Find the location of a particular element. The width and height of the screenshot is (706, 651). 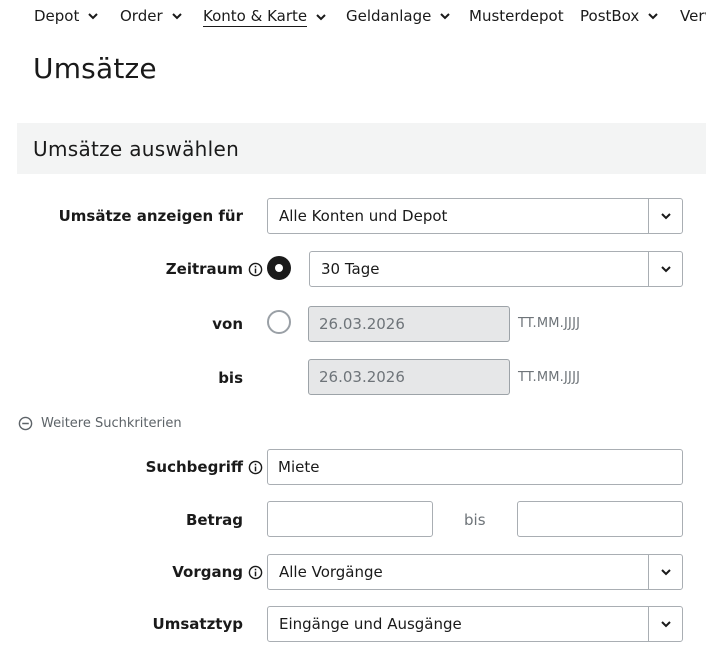

section-header: Umsätze auswählen is located at coordinates (361, 148).